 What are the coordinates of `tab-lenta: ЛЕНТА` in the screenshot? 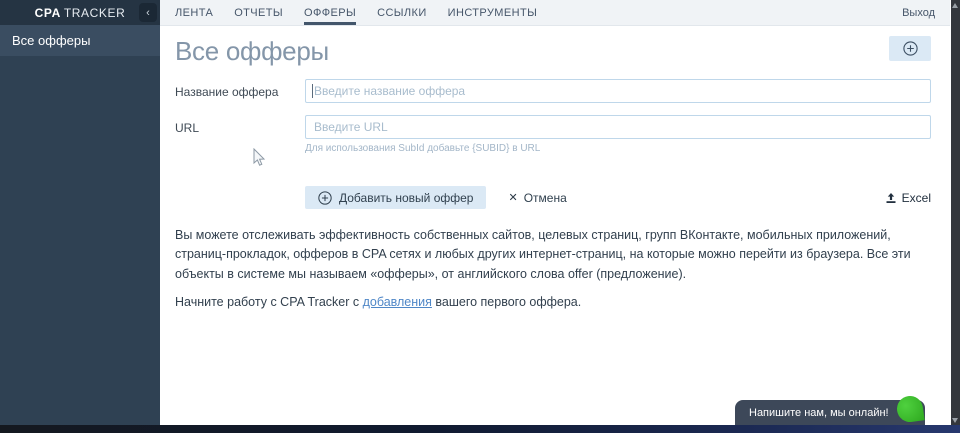 It's located at (194, 12).